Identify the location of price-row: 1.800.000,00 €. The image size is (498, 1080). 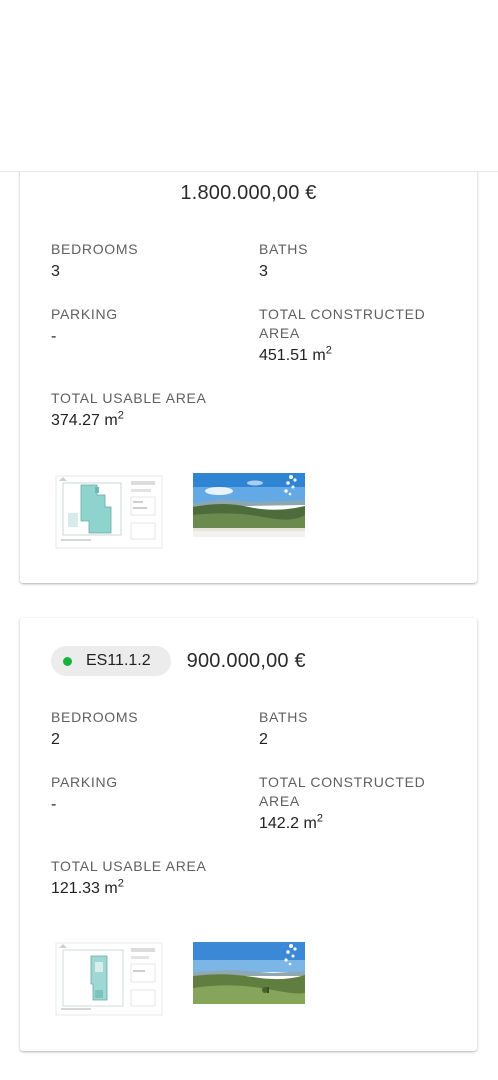
(248, 193).